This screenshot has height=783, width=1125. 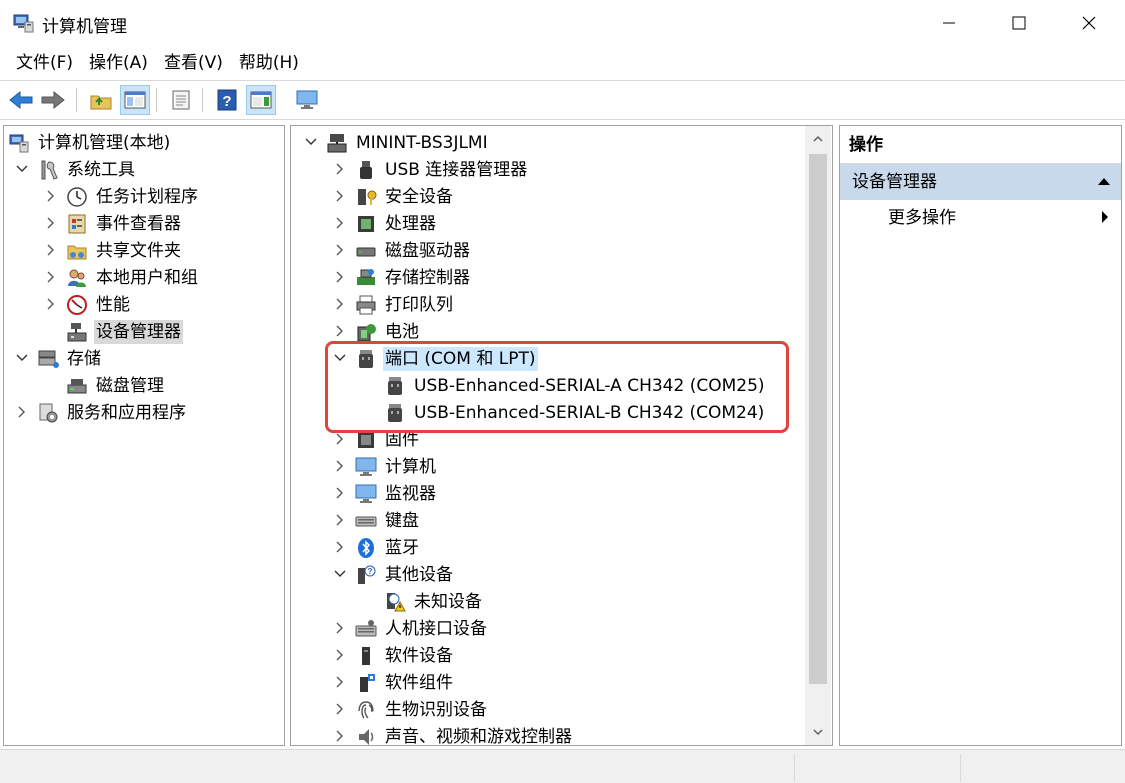 I want to click on console-tree-item: 事件查看器, so click(x=124, y=223).